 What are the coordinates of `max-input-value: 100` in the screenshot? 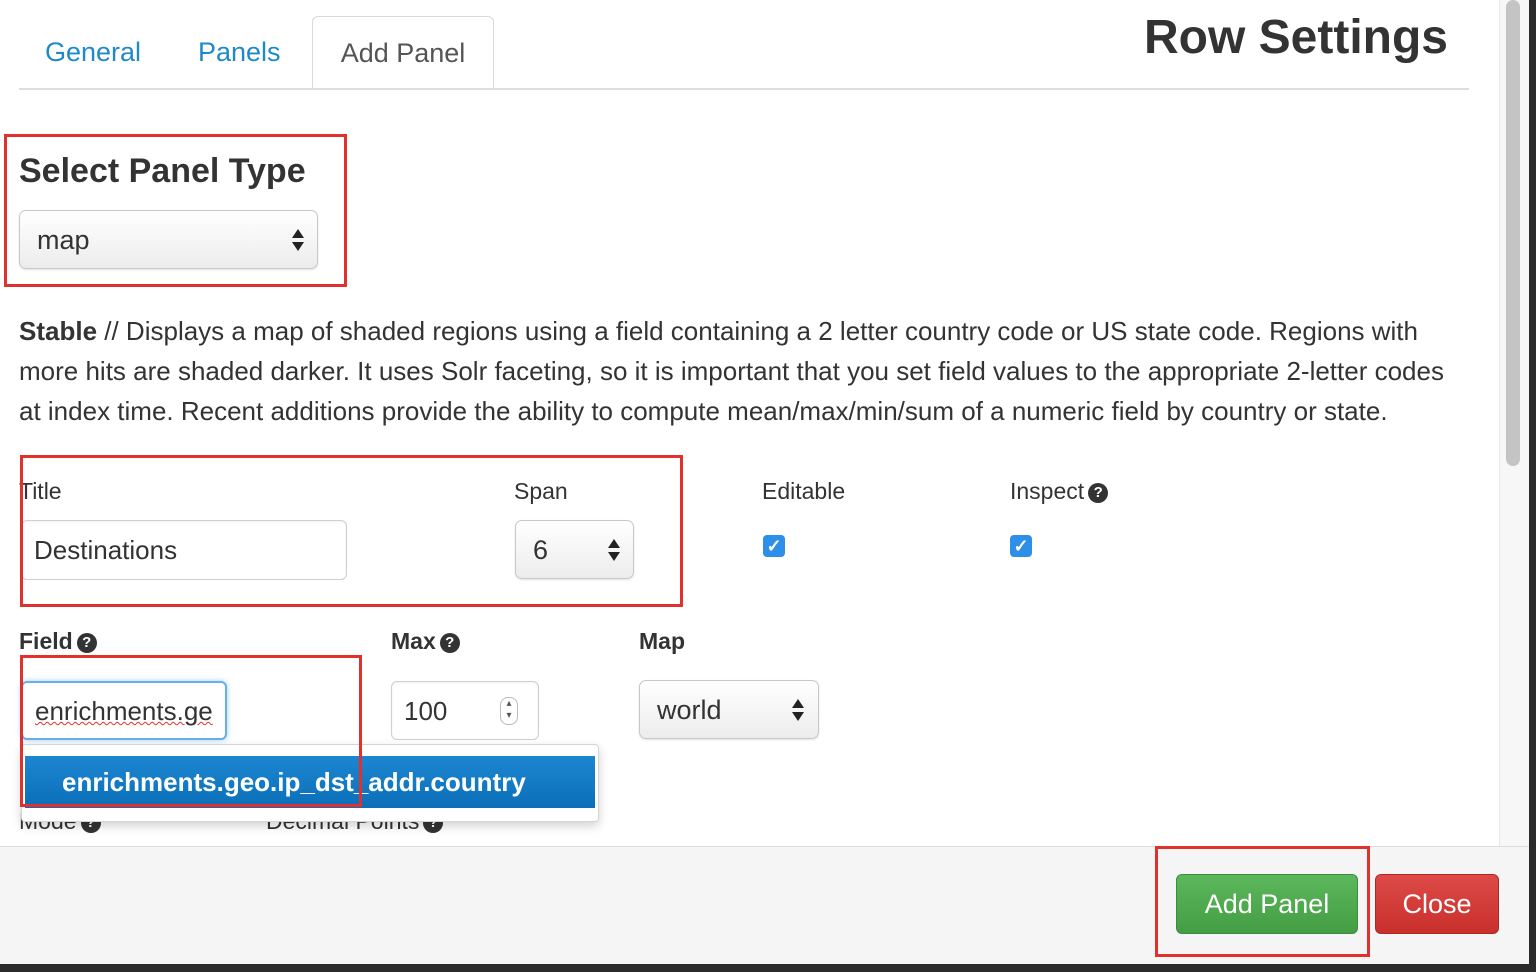 It's located at (426, 711).